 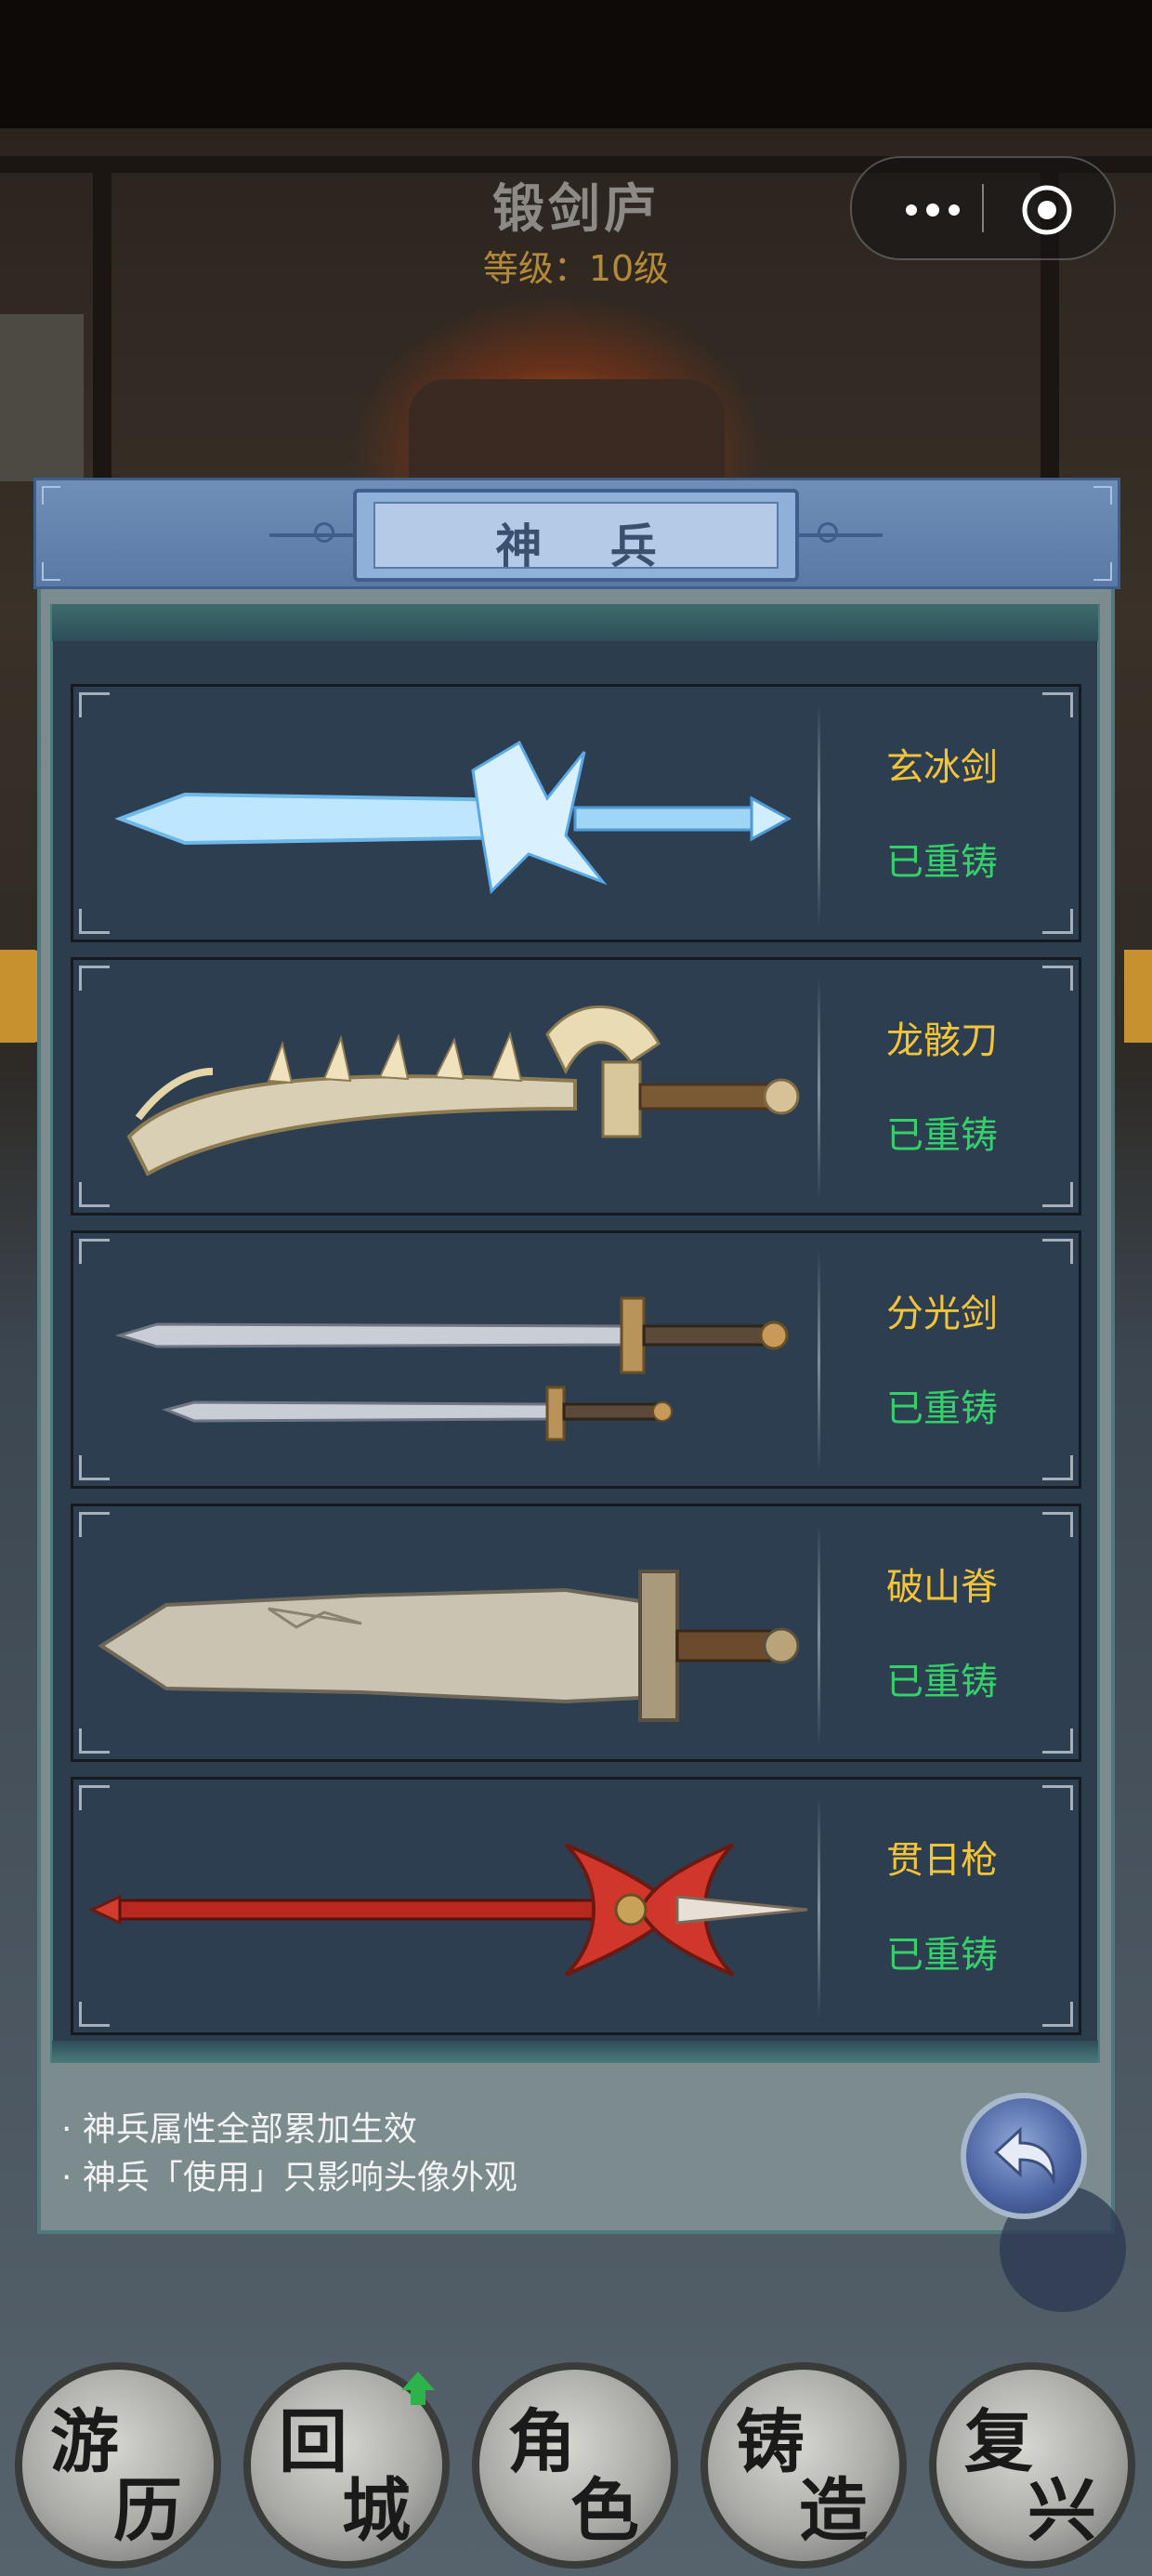 I want to click on nav-travel-button: 游 历, so click(x=118, y=2465).